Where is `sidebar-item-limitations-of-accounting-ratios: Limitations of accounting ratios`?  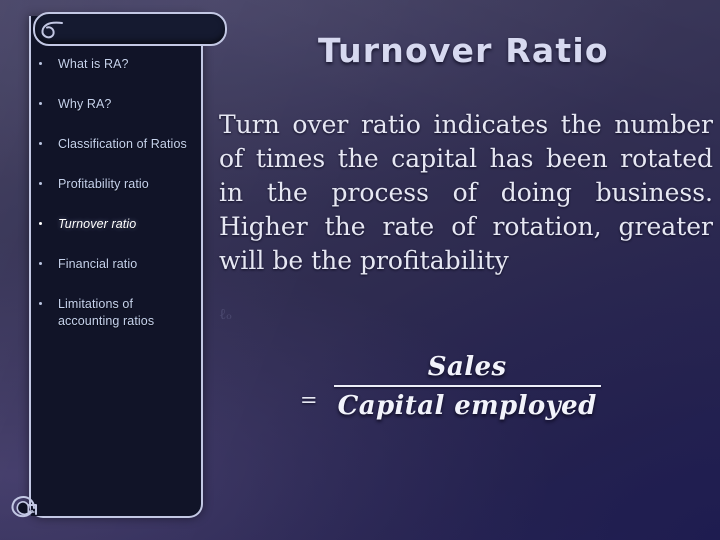
sidebar-item-limitations-of-accounting-ratios: Limitations of accounting ratios is located at coordinates (115, 313).